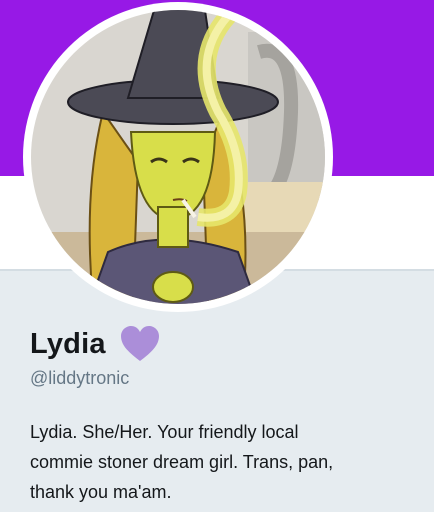  Describe the element at coordinates (182, 462) in the screenshot. I see `bio-line: commie stoner dream girl. Trans, pan,` at that location.